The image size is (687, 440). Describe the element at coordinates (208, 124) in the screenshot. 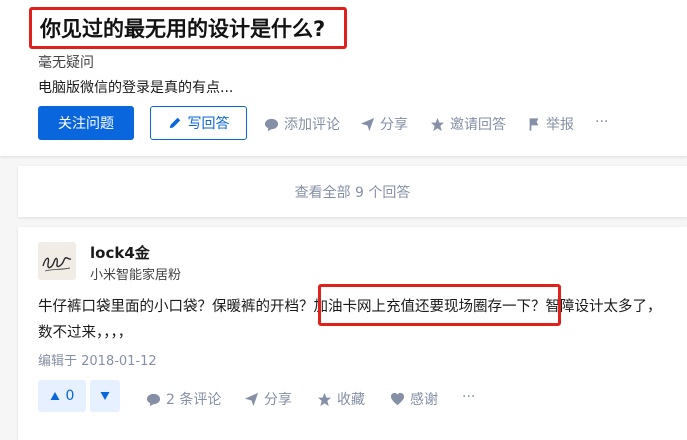

I see `write-answer-label: 写回答` at that location.